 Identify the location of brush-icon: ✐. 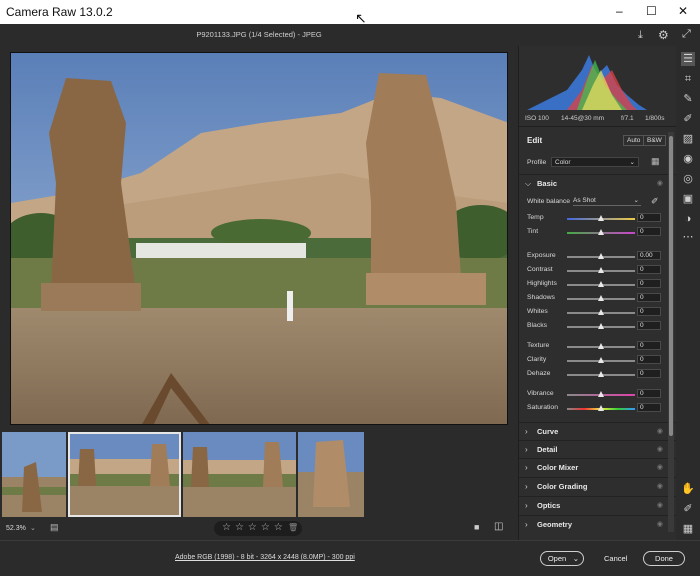
(688, 119).